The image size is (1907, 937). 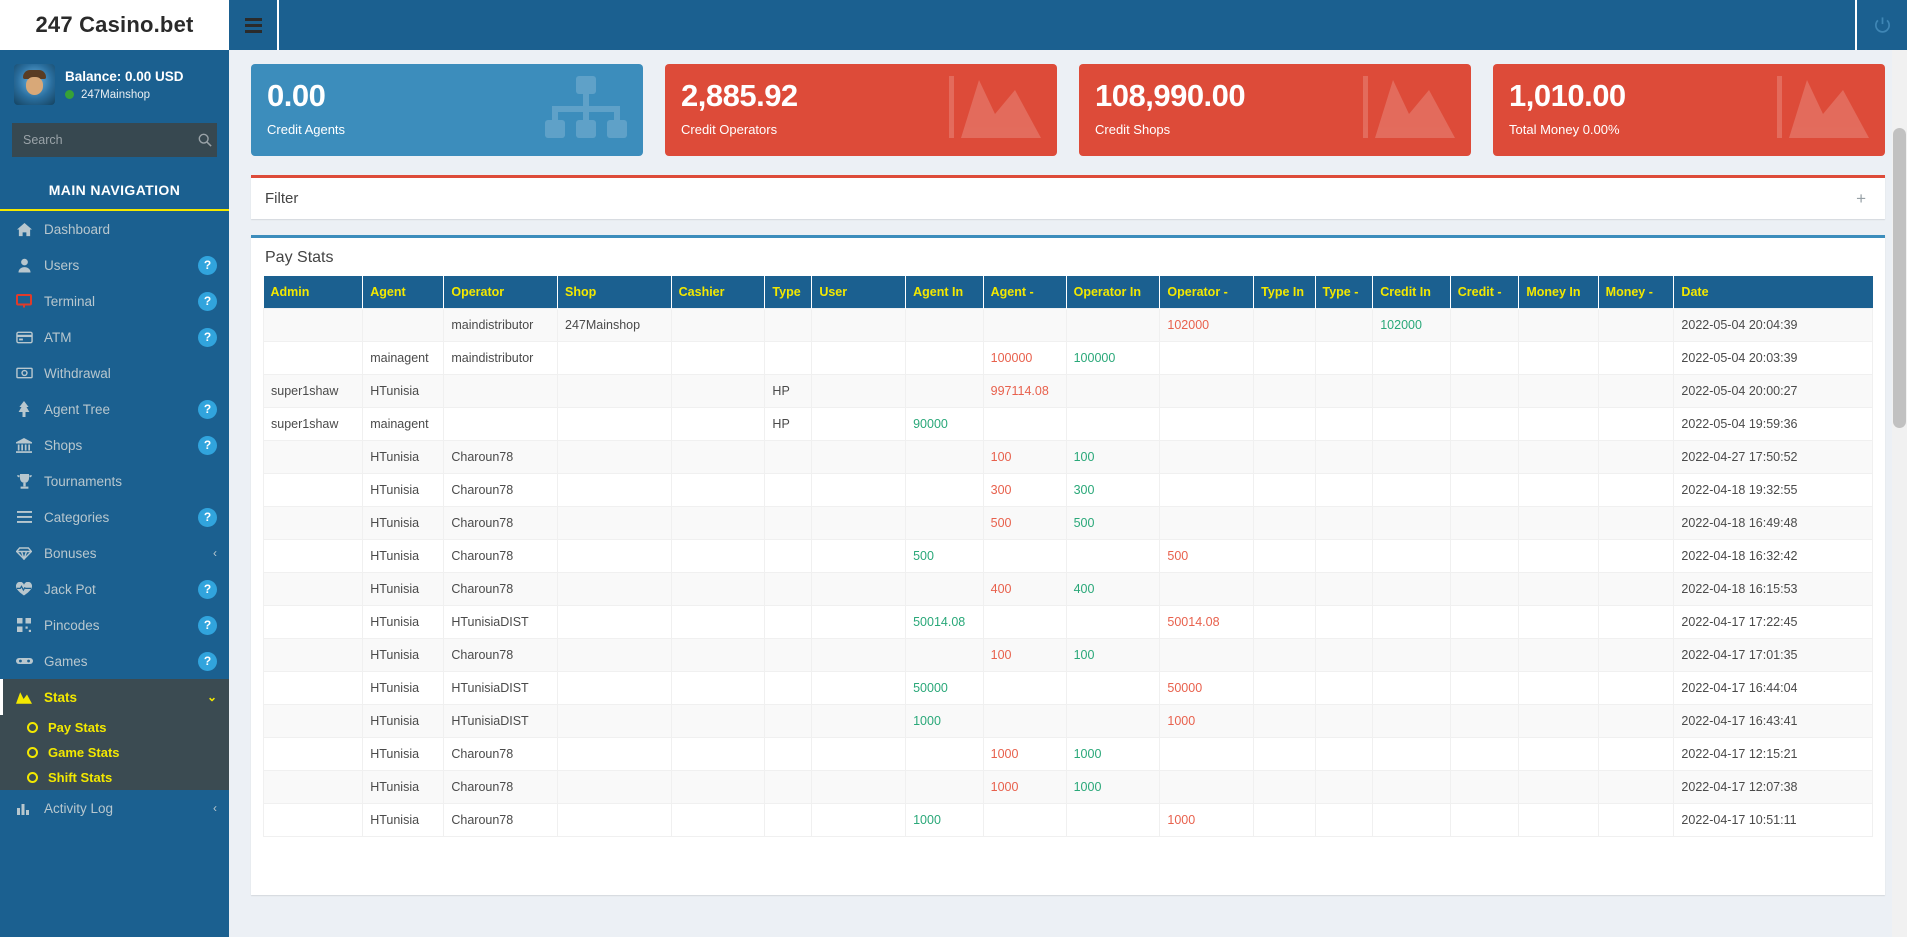 I want to click on page-scrollbar, so click(x=1899, y=493).